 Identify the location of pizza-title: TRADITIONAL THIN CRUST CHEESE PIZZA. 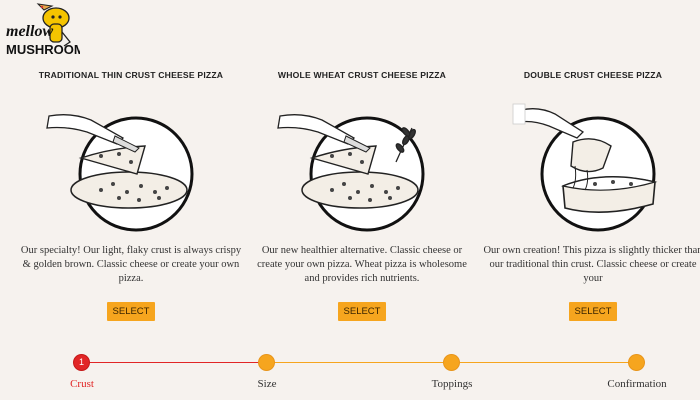
(131, 75).